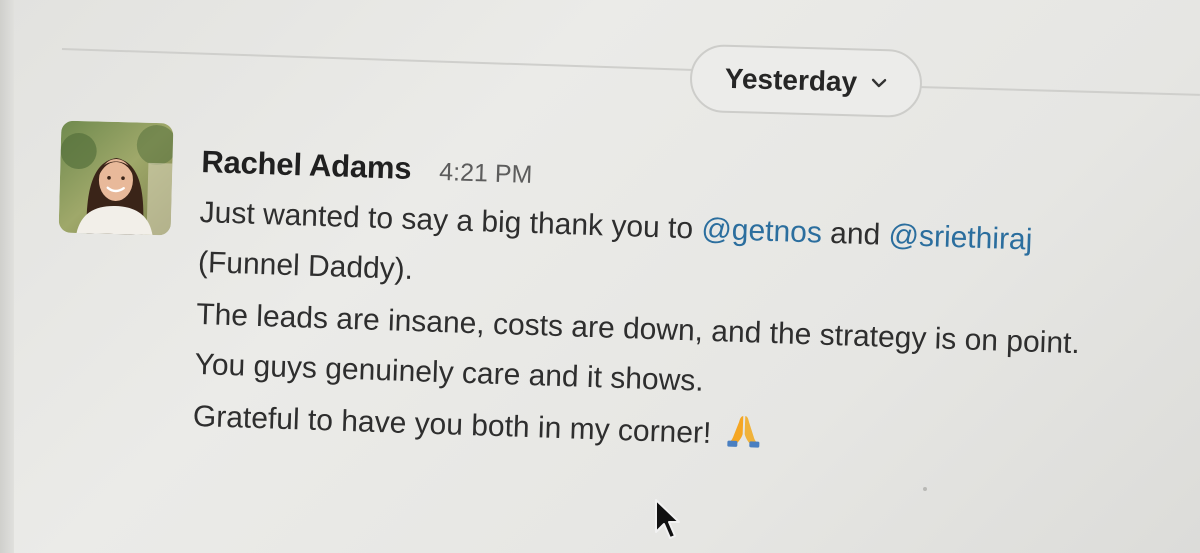 This screenshot has width=1200, height=553. What do you see at coordinates (306, 165) in the screenshot?
I see `message-author: Rachel Adams` at bounding box center [306, 165].